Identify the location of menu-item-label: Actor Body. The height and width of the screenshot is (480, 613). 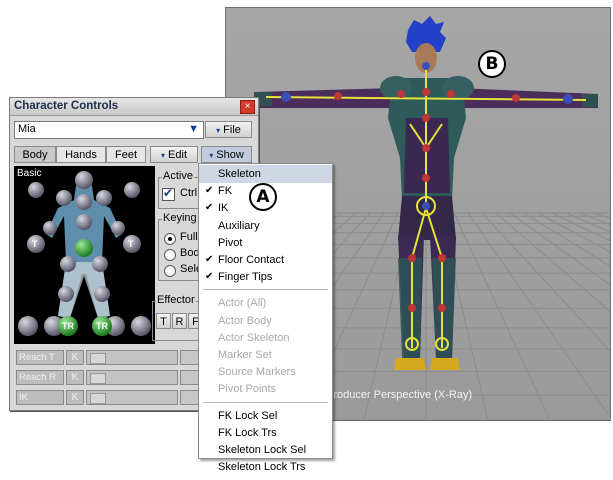
(245, 320).